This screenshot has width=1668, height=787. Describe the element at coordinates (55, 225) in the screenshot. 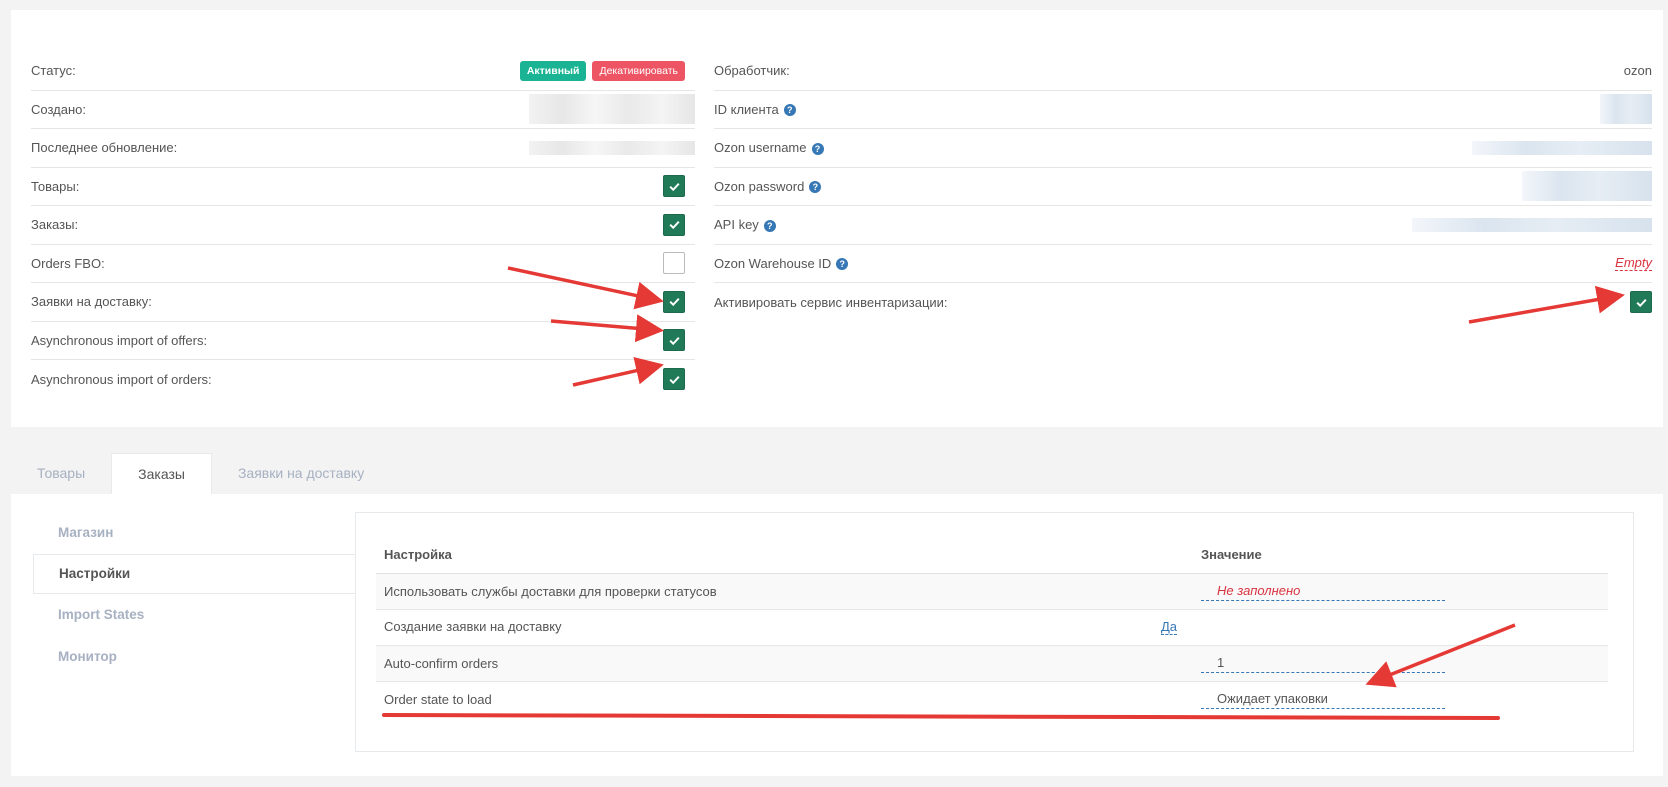

I see `orders-label: Заказы:` at that location.